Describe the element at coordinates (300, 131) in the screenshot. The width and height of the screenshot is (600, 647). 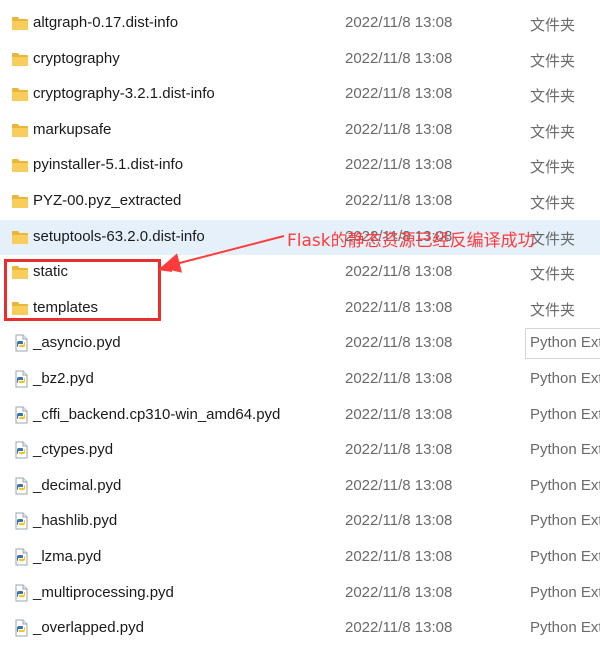
I see `file-row: markupsafe 2022/11/8 13:08 文件夹` at that location.